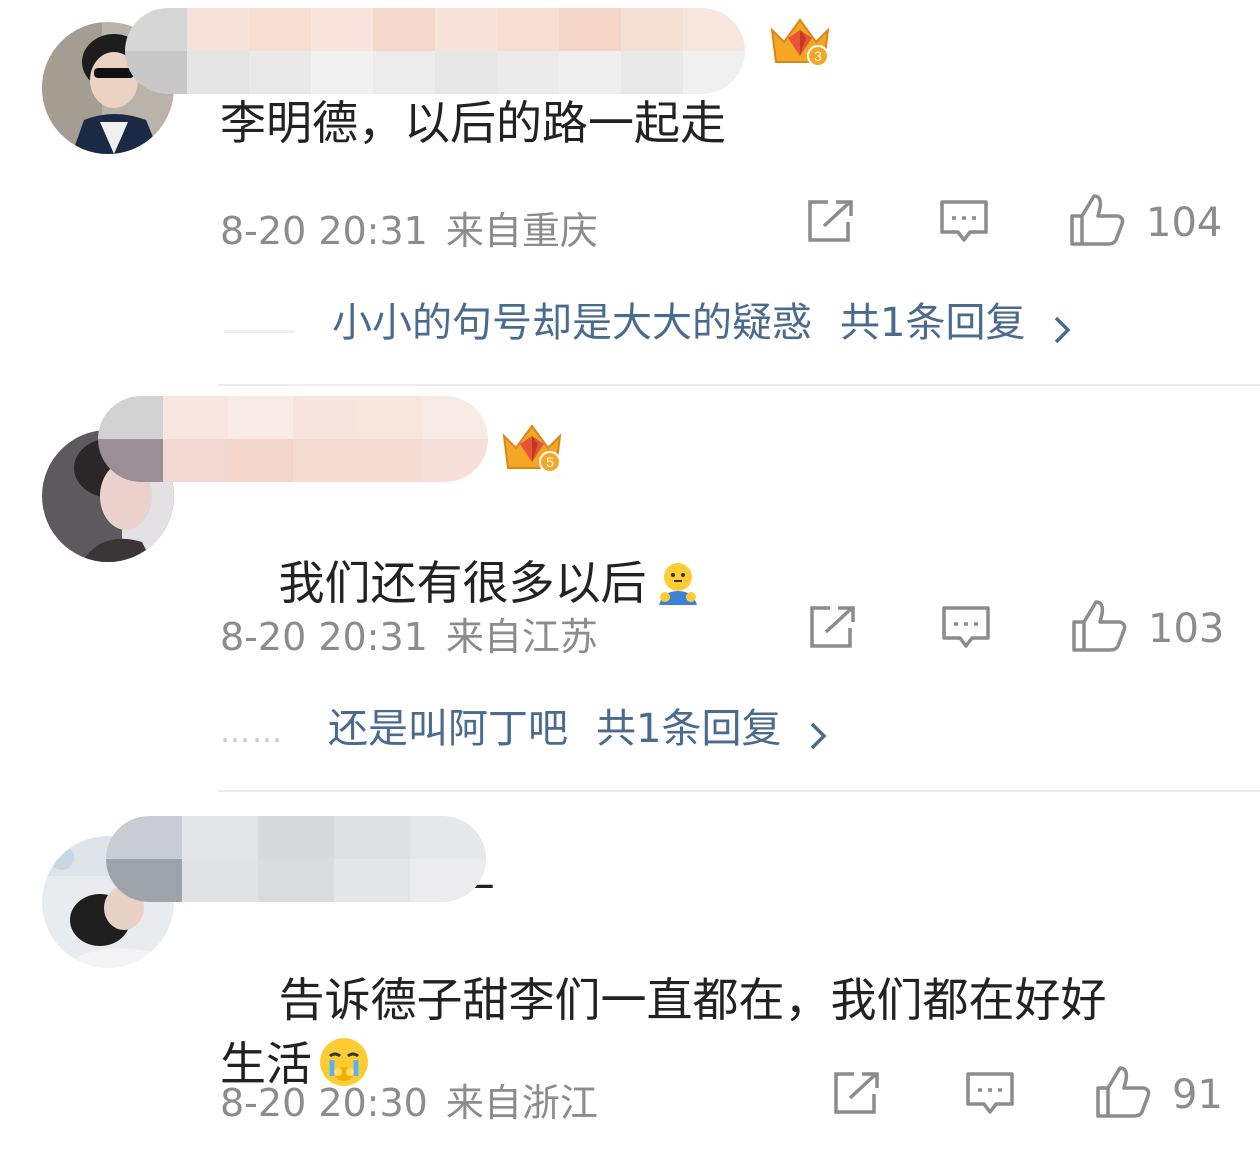  I want to click on comment-meta: 8-20 20:31 来自江苏, so click(409, 633).